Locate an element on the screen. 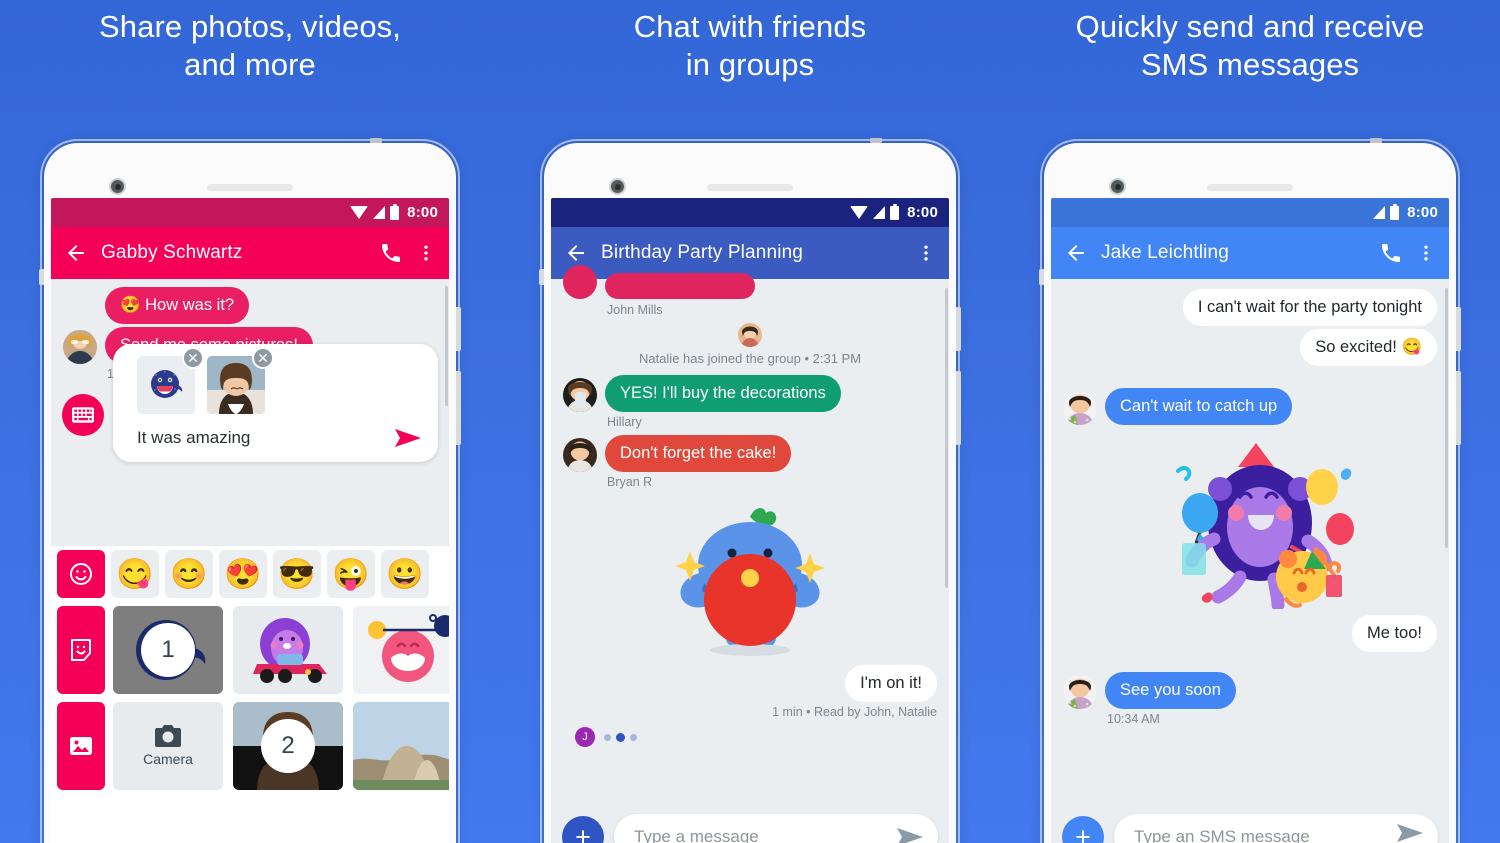  message-input: Type a message is located at coordinates (776, 828).